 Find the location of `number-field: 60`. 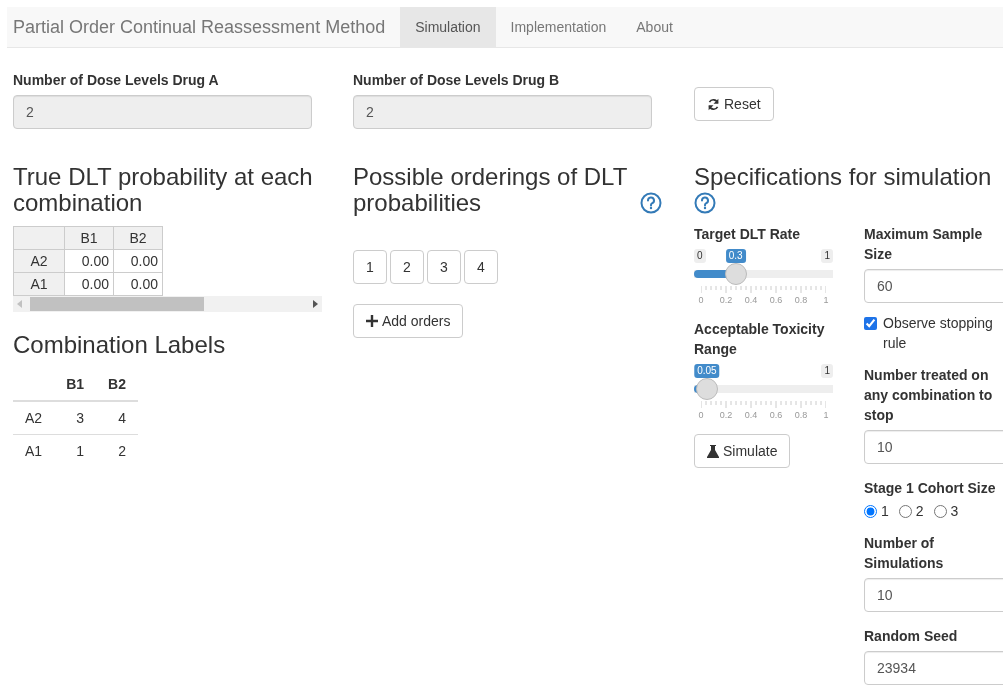

number-field: 60 is located at coordinates (933, 286).